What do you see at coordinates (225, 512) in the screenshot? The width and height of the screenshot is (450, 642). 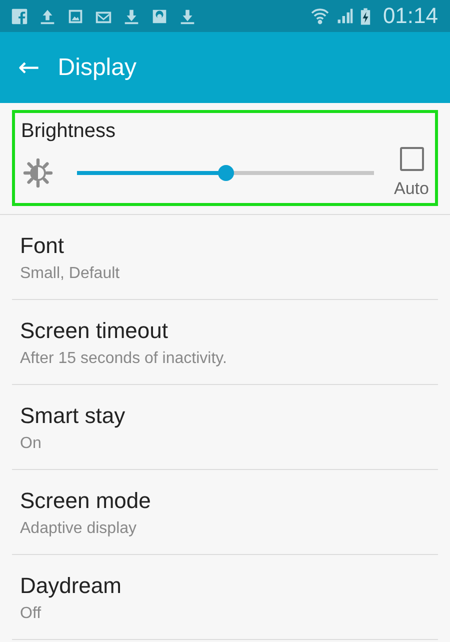 I see `setting-item: Screen mode Adaptive display` at bounding box center [225, 512].